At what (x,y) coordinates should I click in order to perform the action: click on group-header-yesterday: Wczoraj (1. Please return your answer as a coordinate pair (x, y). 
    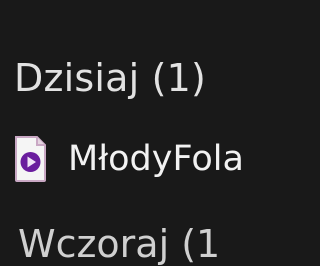
    Looking at the image, I should click on (119, 244).